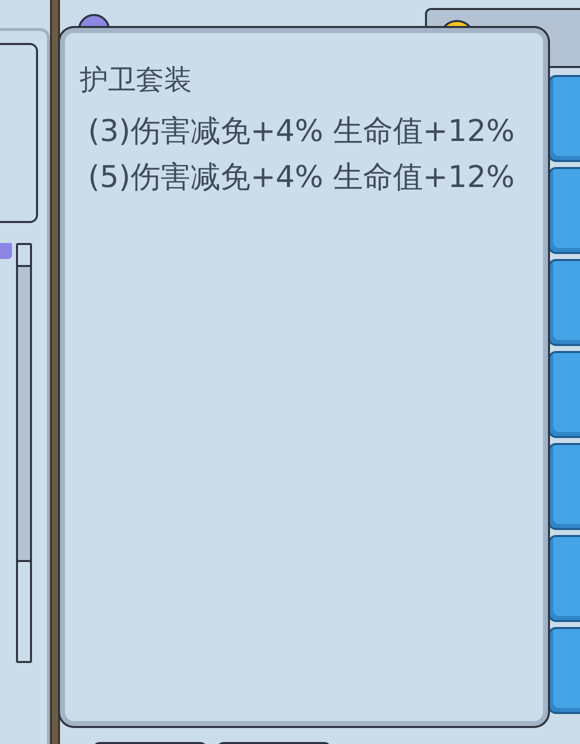  I want to click on set-bonus-text: (3)伤害减免+4% 生命值+12%, so click(301, 131).